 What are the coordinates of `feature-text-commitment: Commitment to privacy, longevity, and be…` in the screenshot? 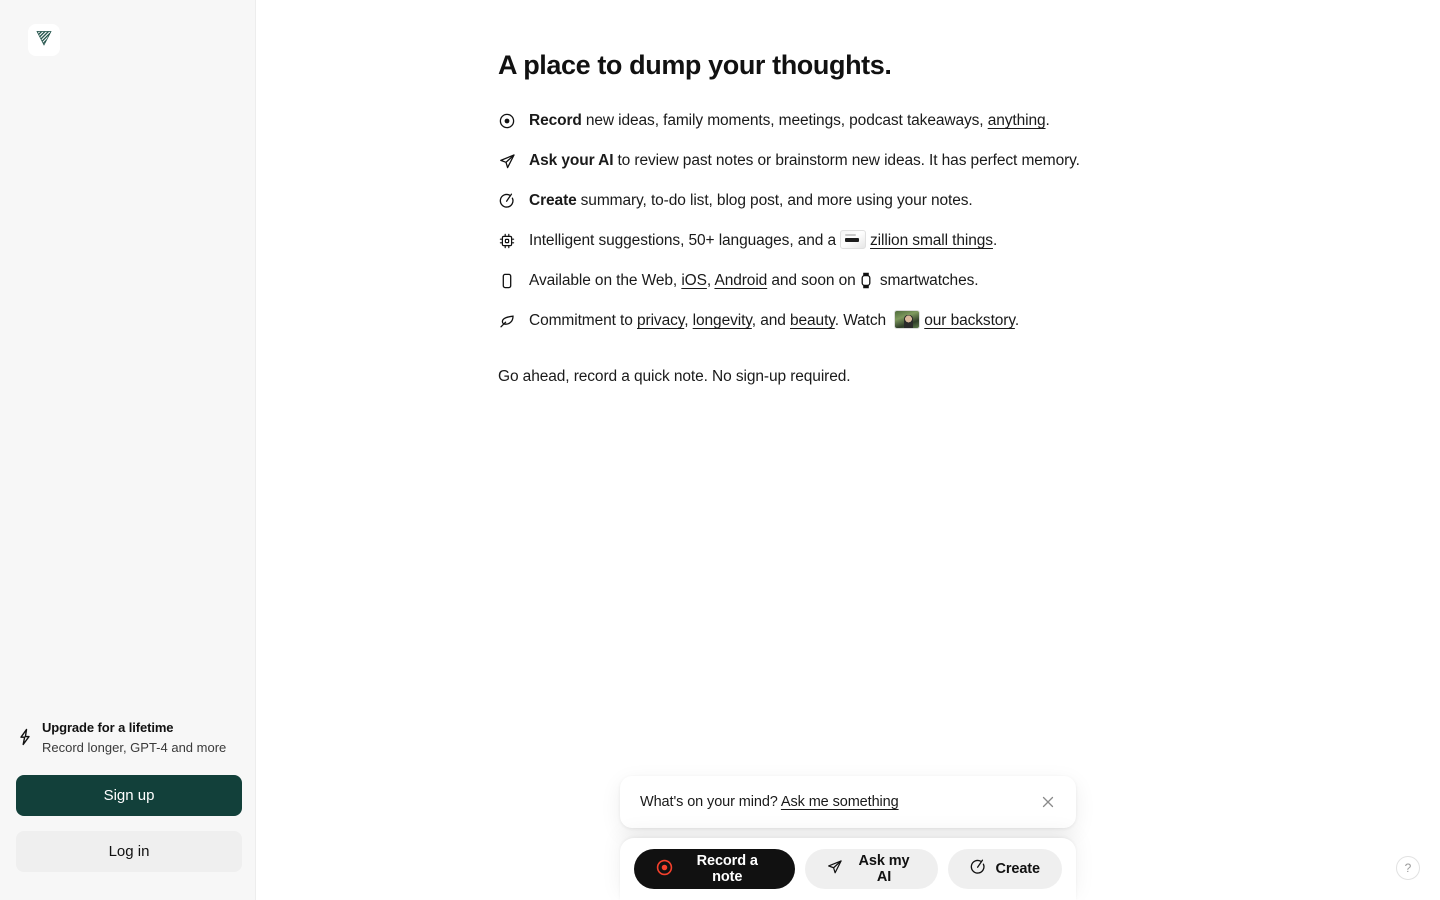 It's located at (774, 320).